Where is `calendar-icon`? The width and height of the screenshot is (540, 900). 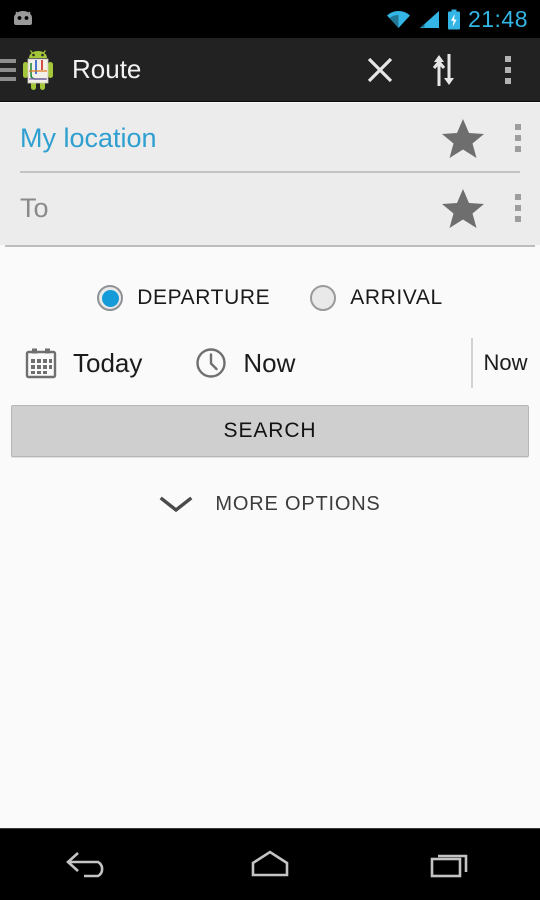
calendar-icon is located at coordinates (41, 363).